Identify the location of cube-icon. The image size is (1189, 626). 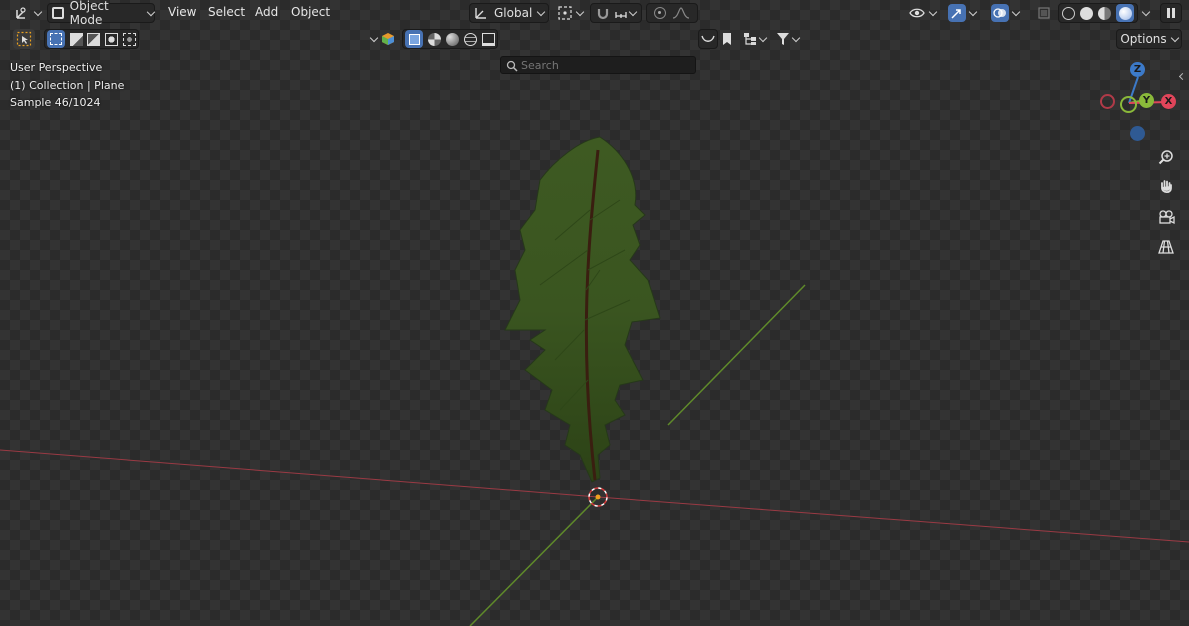
(388, 39).